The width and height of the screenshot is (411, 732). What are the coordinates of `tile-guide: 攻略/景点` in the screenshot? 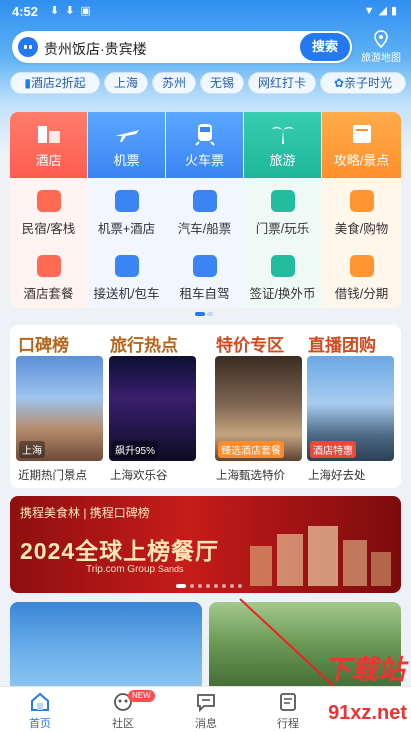 It's located at (361, 145).